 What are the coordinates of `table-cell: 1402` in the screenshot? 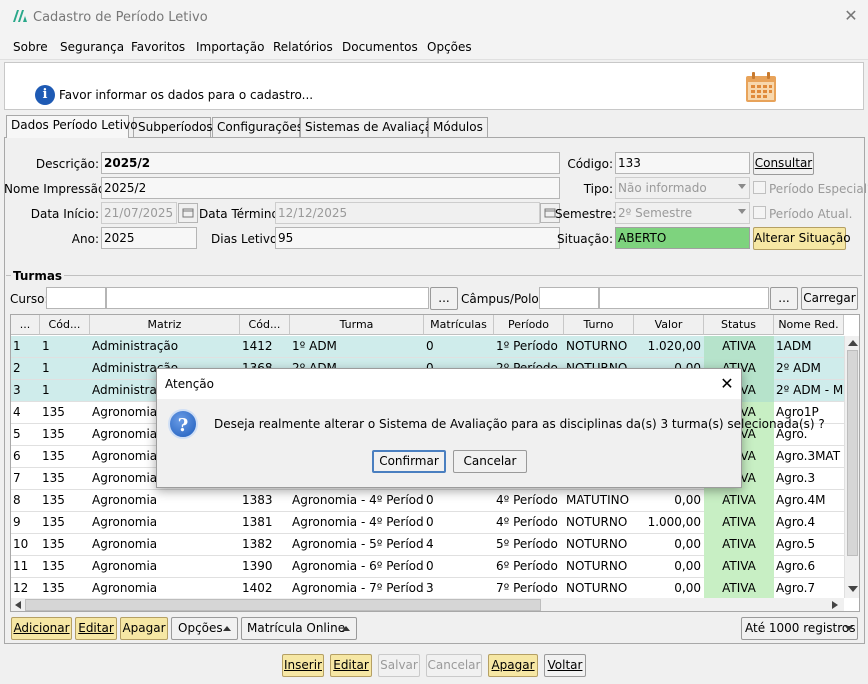 It's located at (257, 588).